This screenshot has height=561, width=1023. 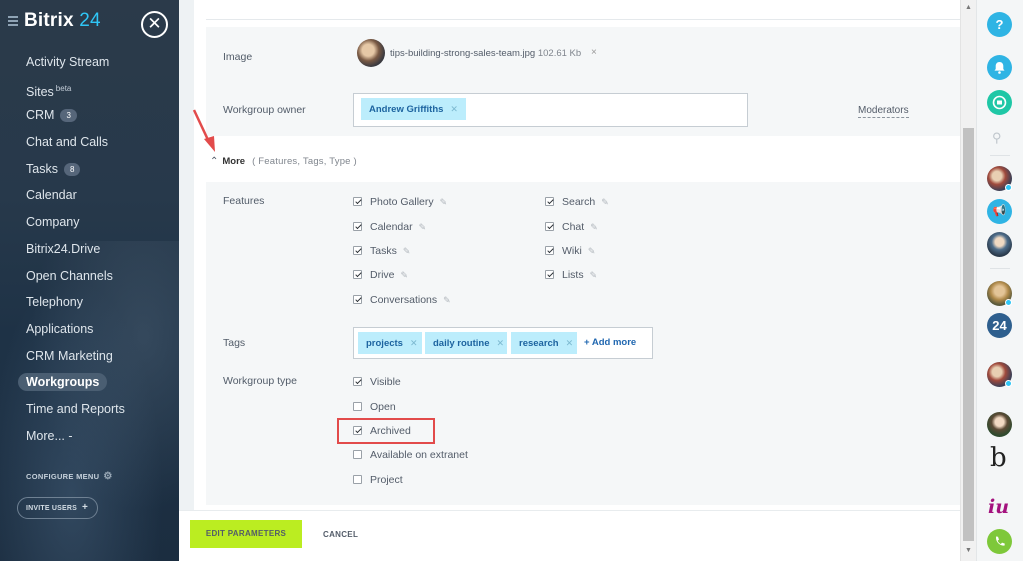 I want to click on megaphone-icon: 📢, so click(x=999, y=211).